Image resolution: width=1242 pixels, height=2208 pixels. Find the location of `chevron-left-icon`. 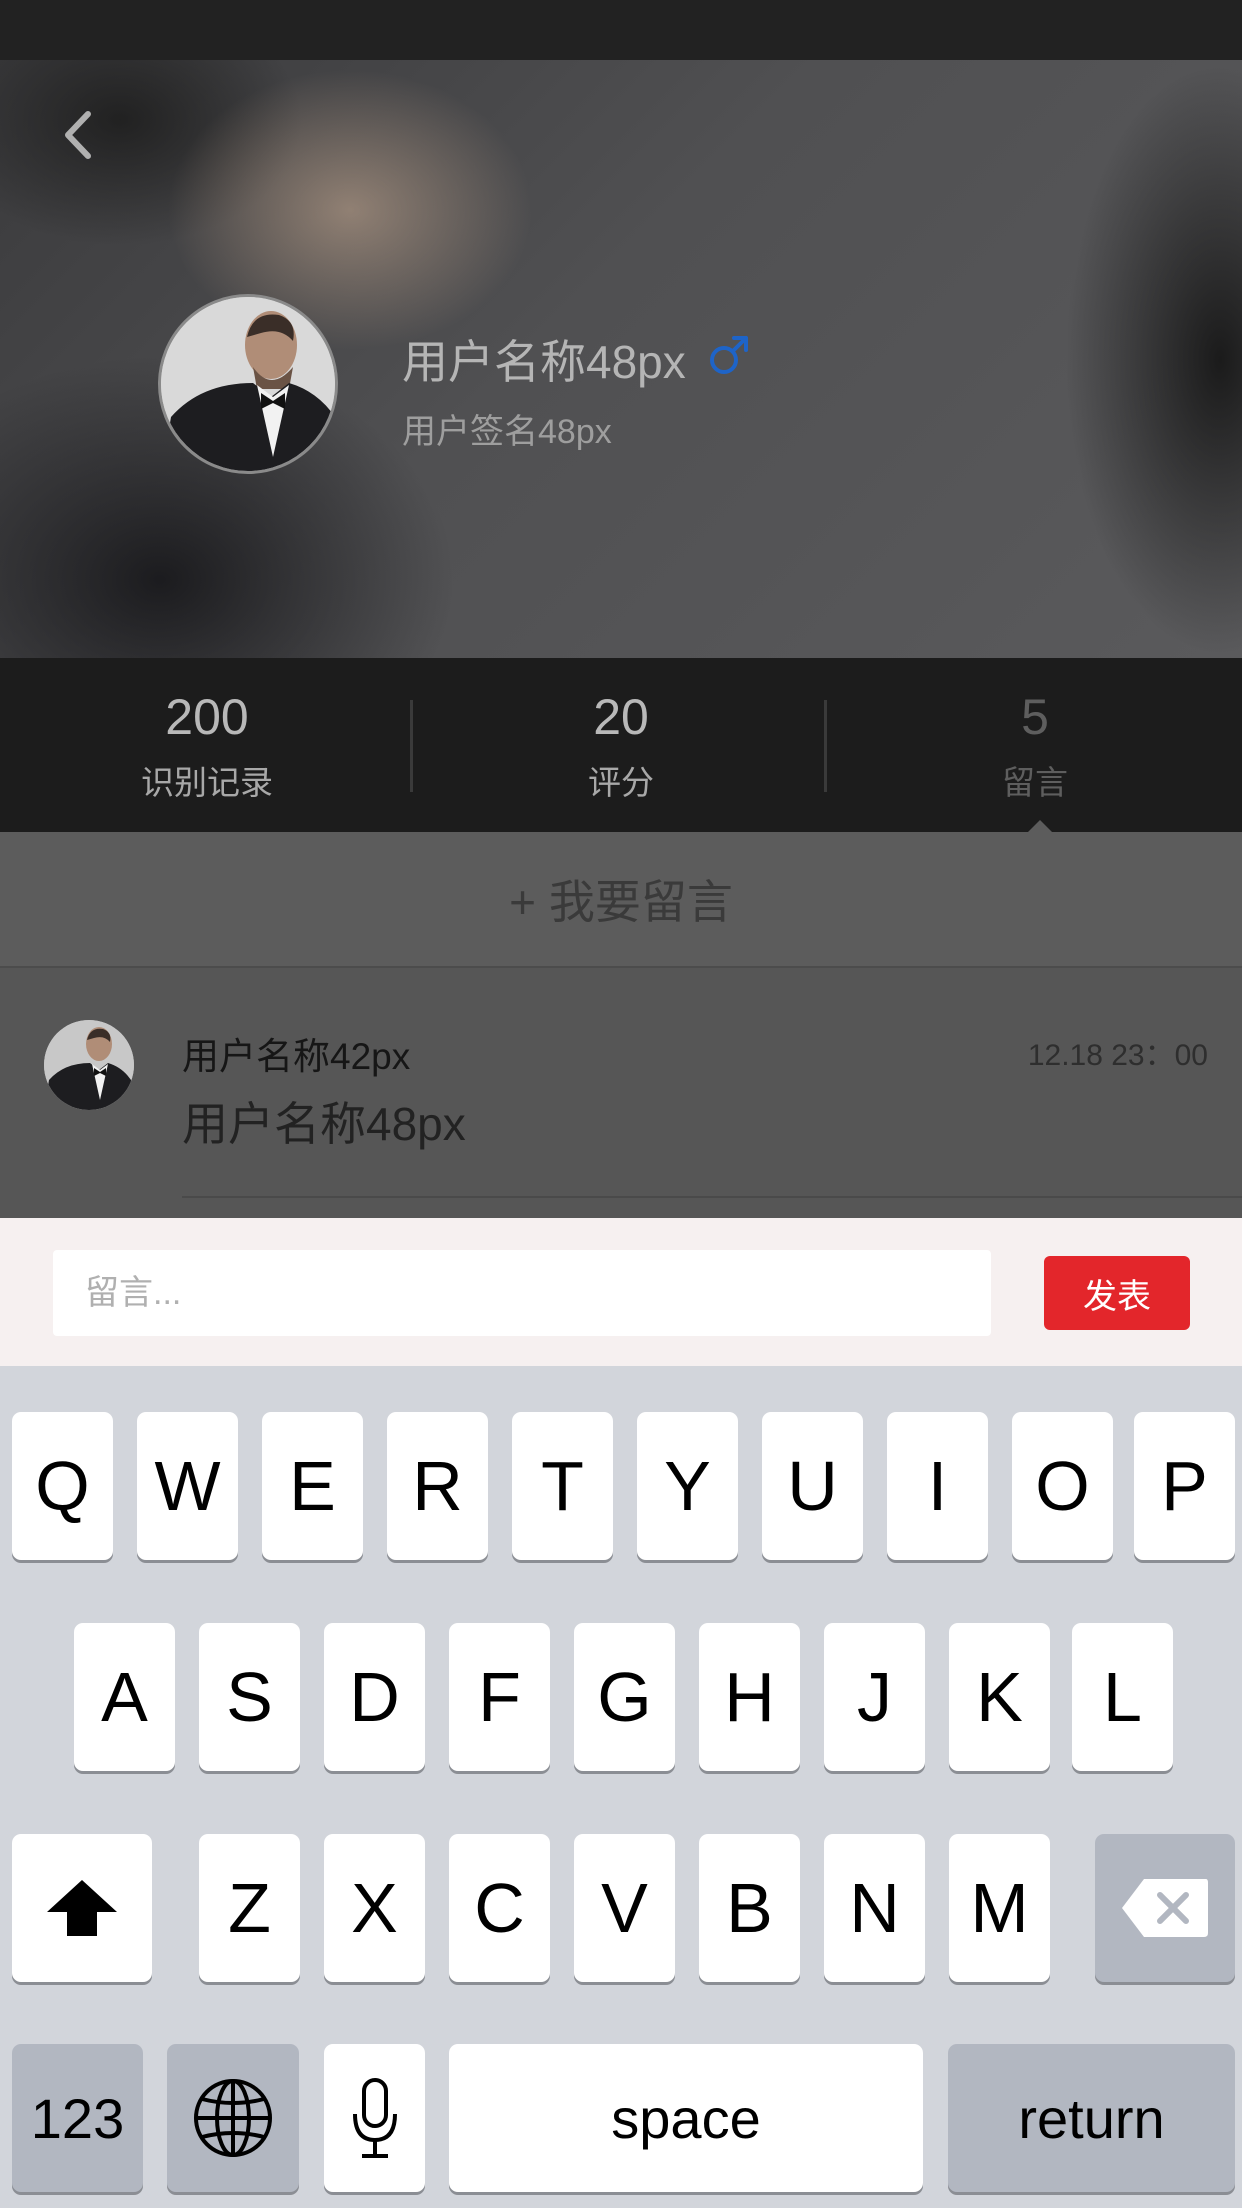

chevron-left-icon is located at coordinates (78, 135).